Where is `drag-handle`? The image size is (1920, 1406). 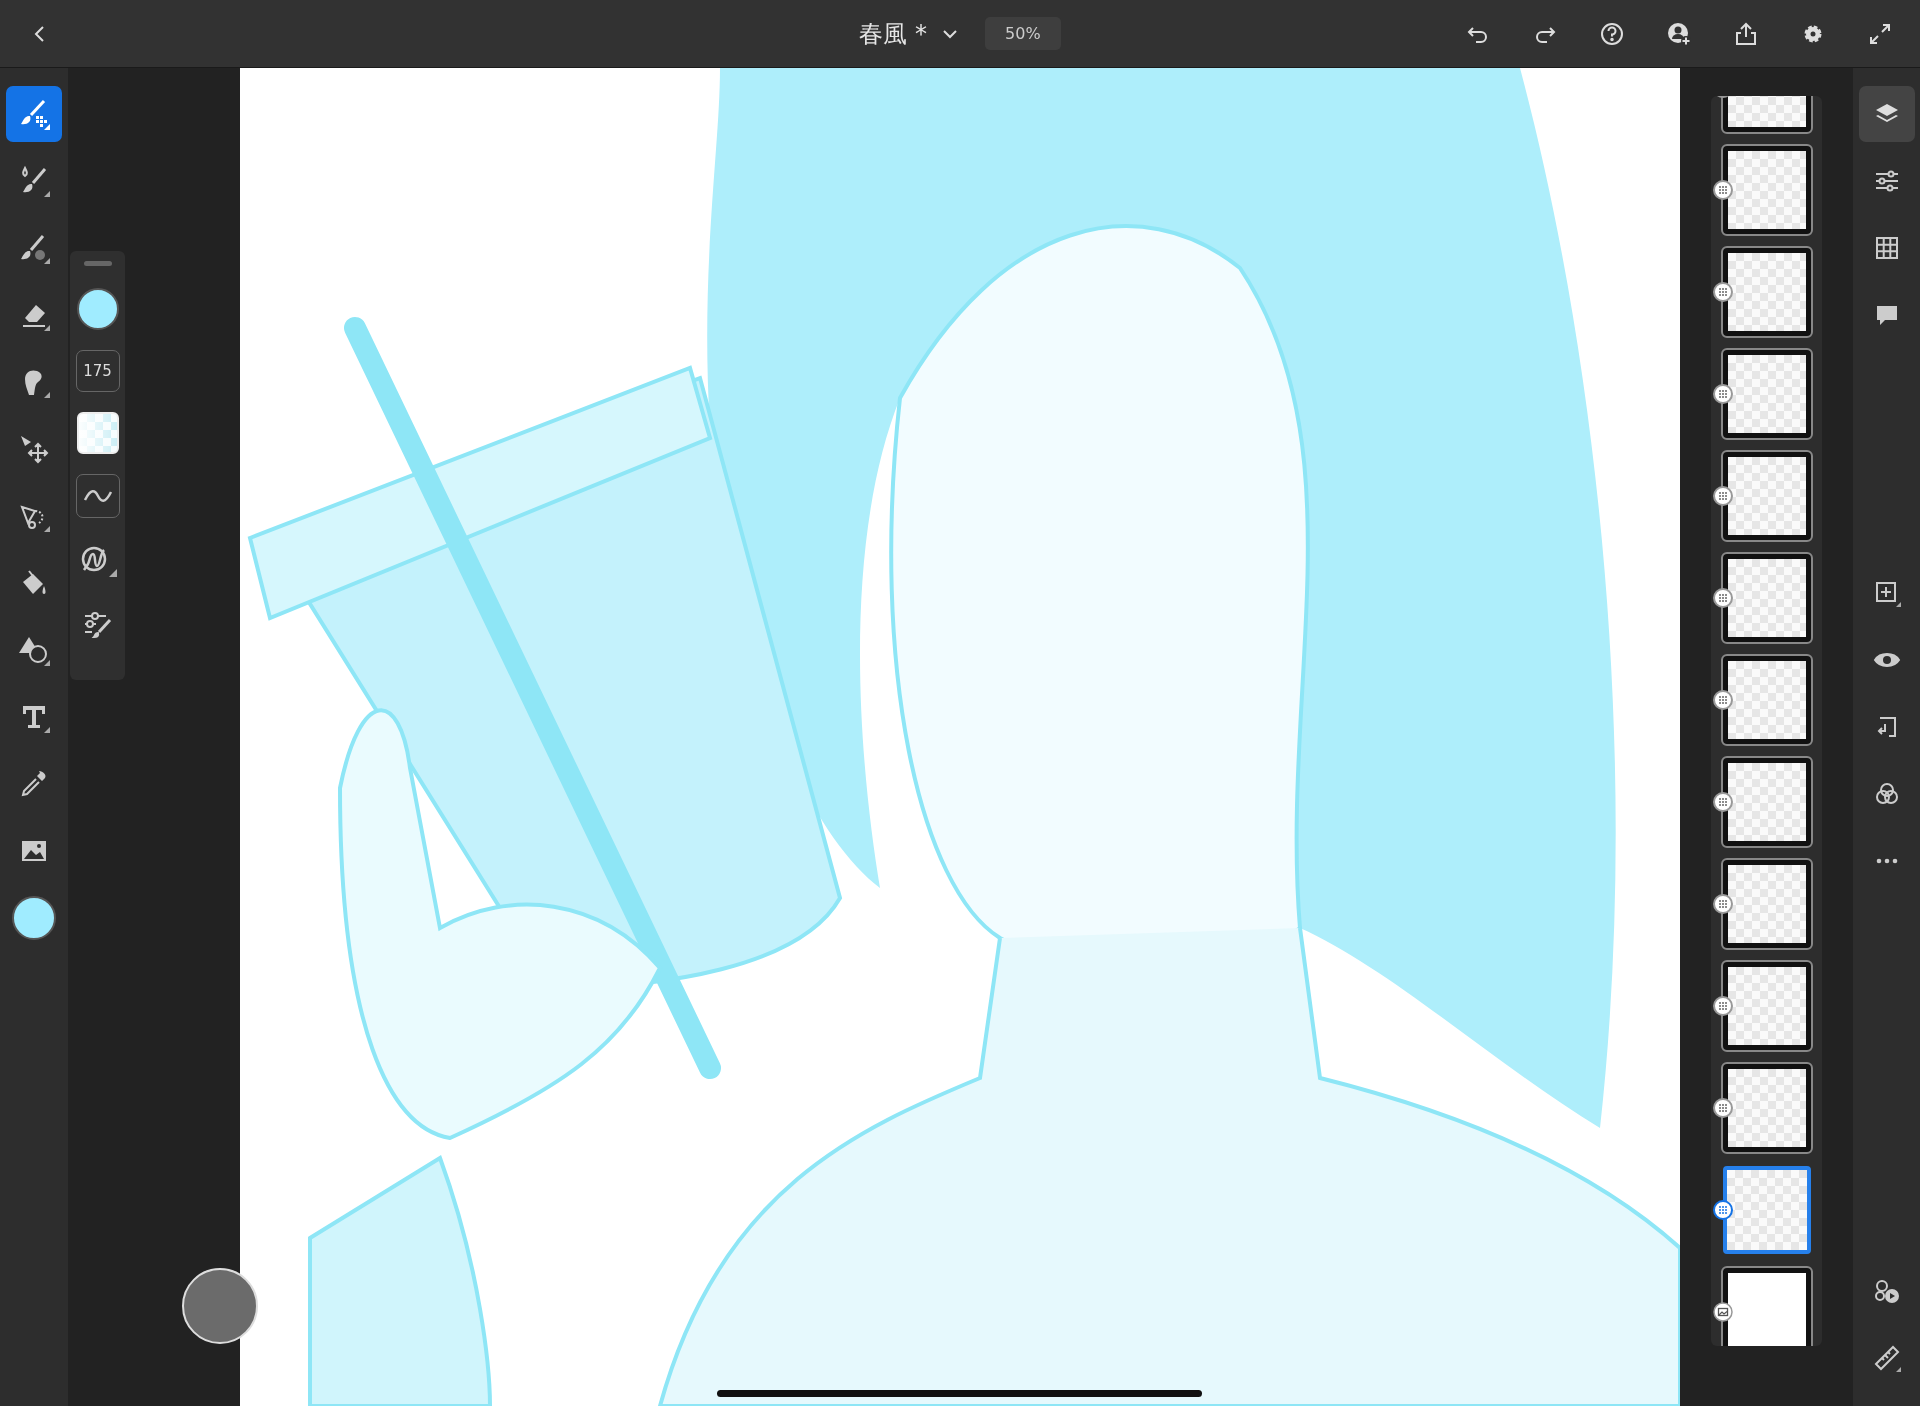 drag-handle is located at coordinates (97, 263).